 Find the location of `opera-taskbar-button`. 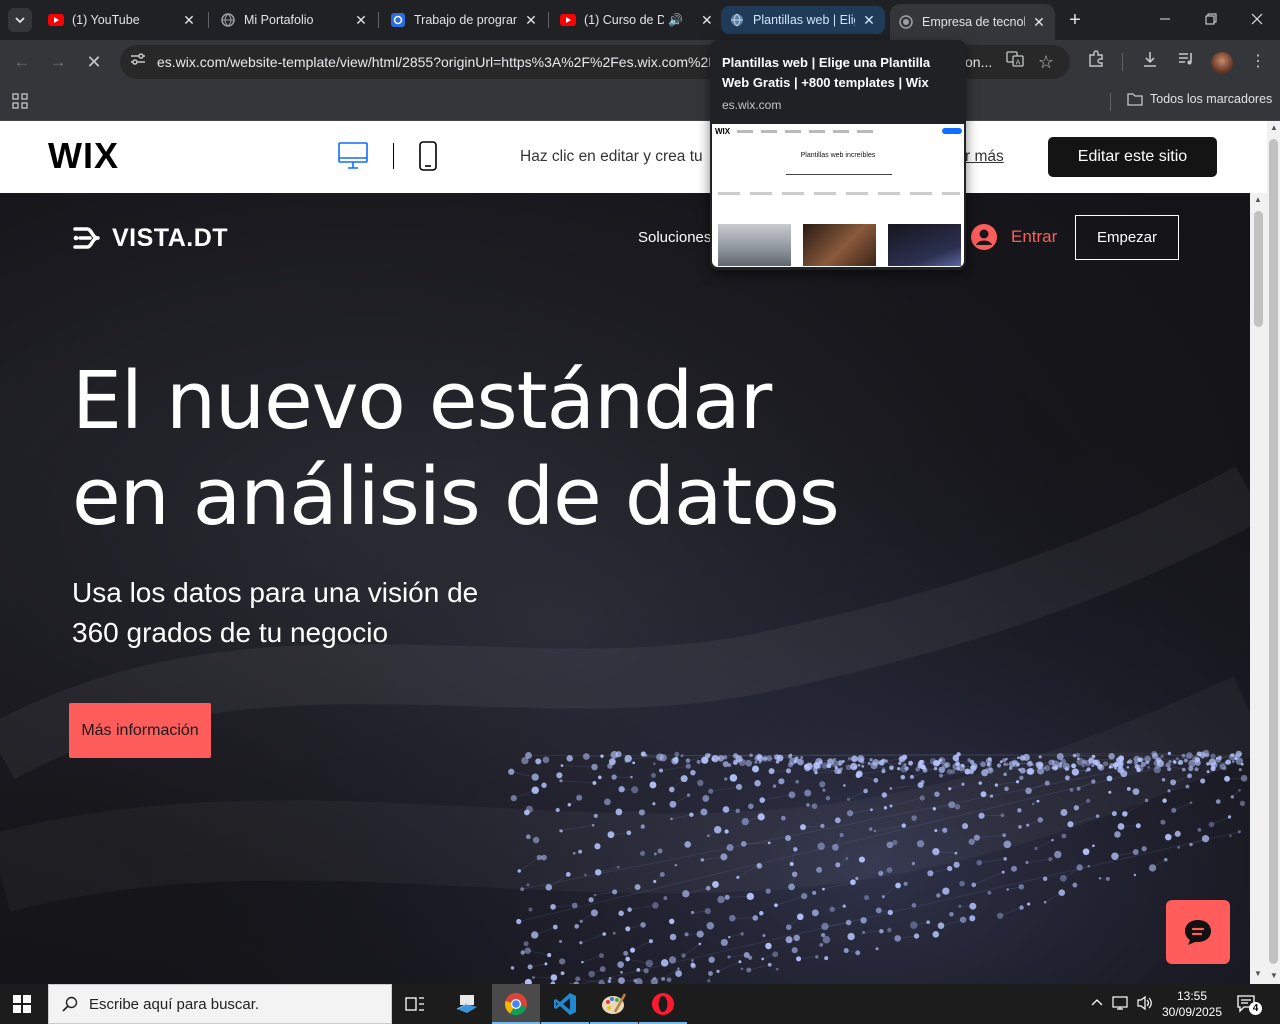

opera-taskbar-button is located at coordinates (663, 1004).